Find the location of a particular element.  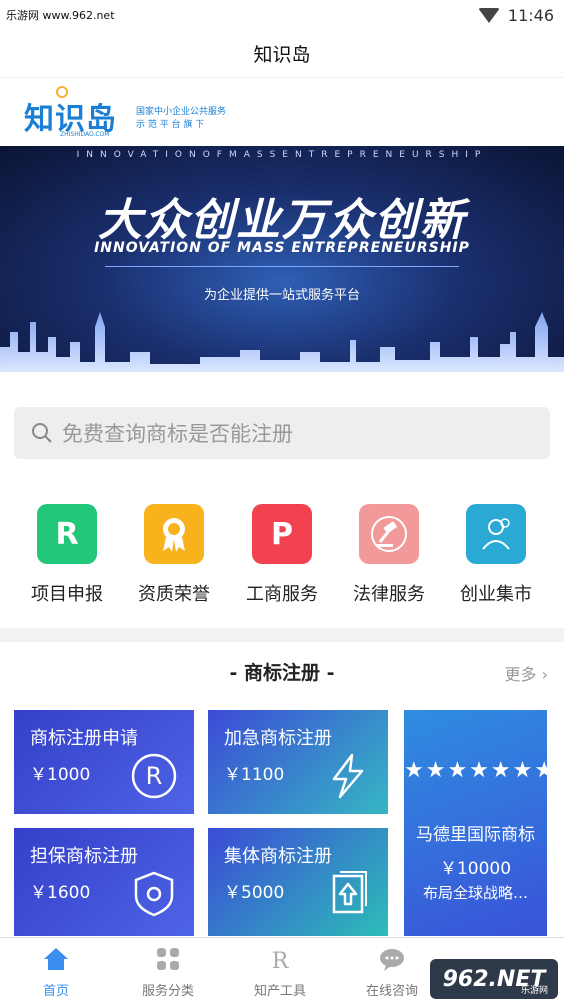

page-title: 知识岛 is located at coordinates (282, 54).